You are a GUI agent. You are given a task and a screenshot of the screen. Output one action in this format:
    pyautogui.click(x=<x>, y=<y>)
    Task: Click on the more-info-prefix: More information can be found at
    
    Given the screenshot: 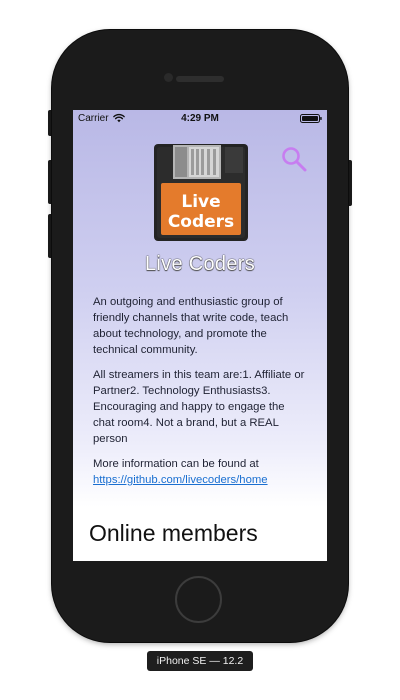 What is the action you would take?
    pyautogui.click(x=176, y=464)
    